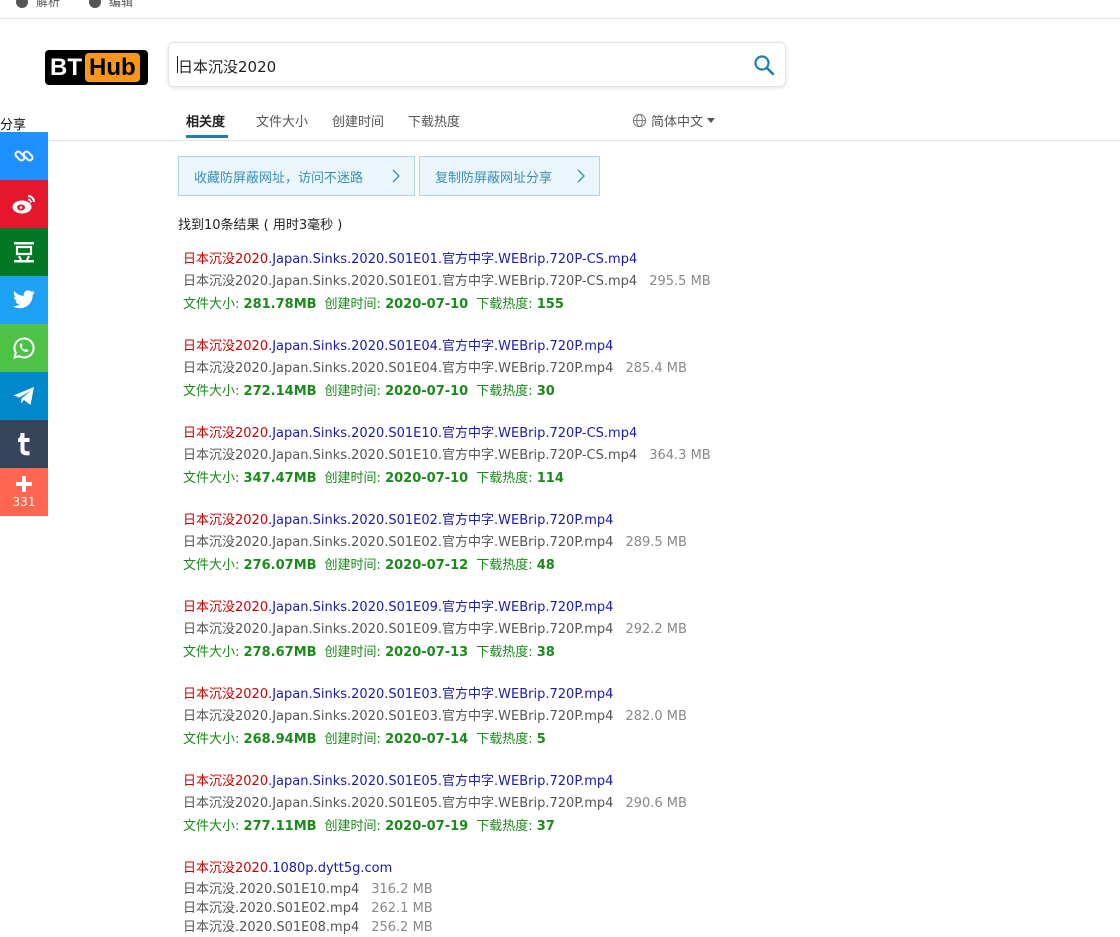 The image size is (1120, 937). I want to click on search-icon, so click(764, 65).